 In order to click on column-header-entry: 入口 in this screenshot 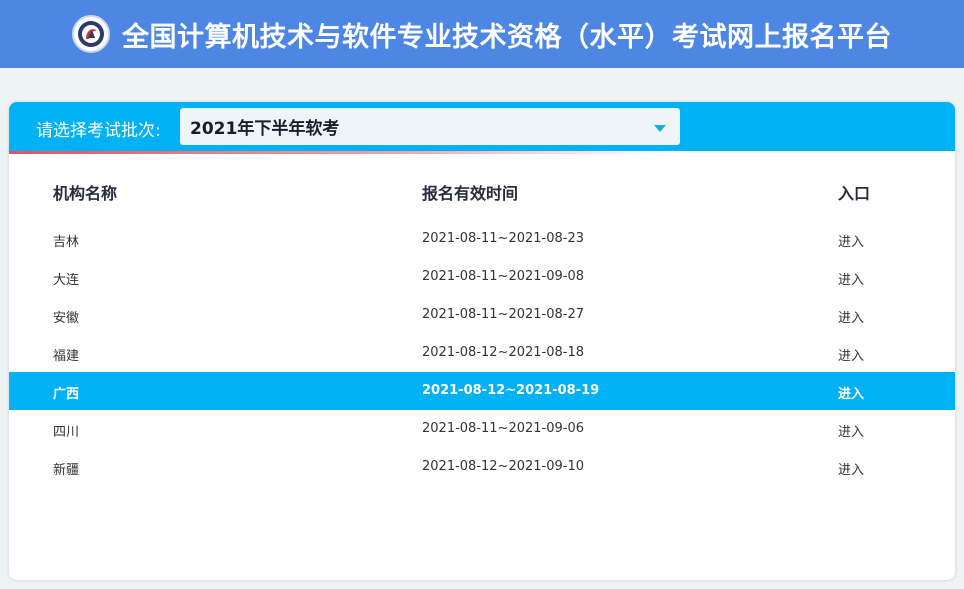, I will do `click(854, 193)`.